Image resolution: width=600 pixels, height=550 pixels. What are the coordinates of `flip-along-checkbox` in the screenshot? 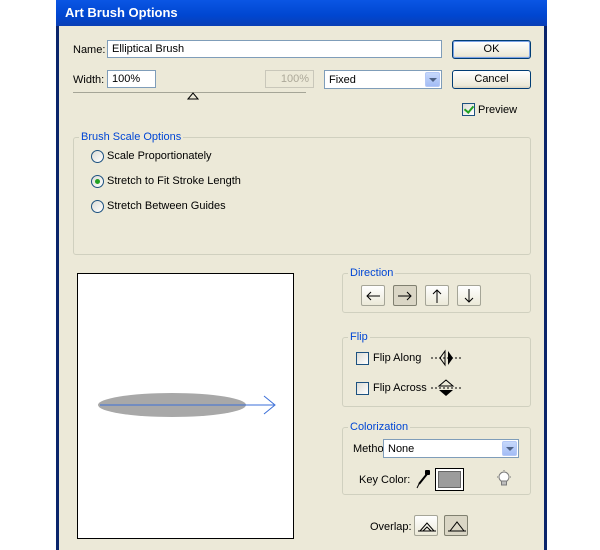 It's located at (362, 358).